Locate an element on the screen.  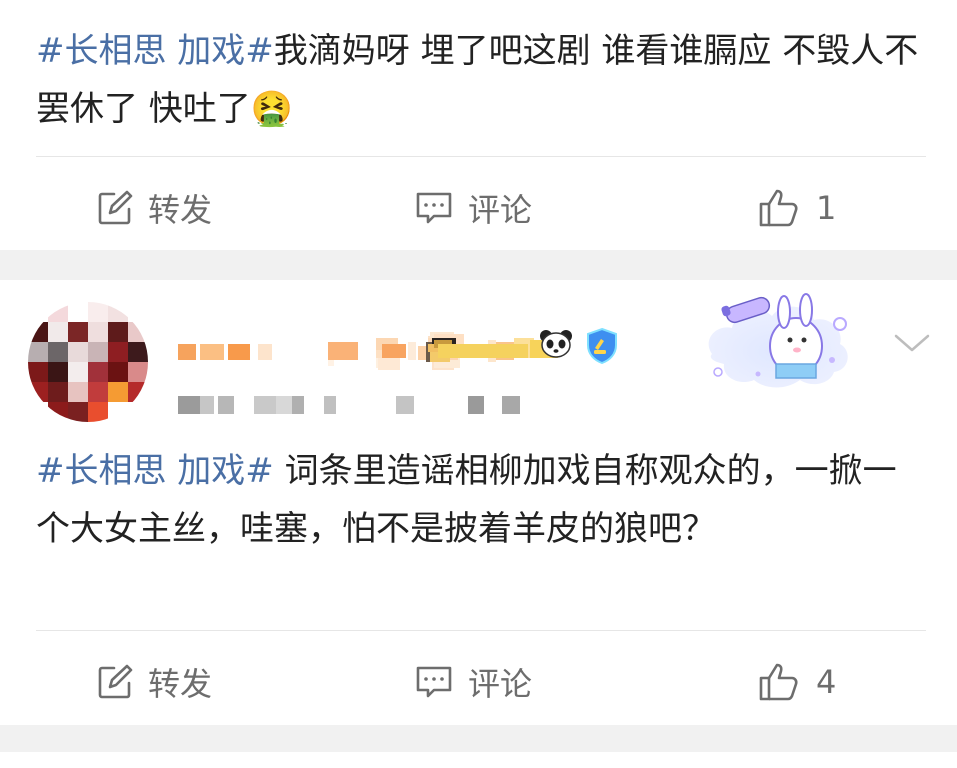
action-bar: 转发 评论 1 is located at coordinates (478, 208).